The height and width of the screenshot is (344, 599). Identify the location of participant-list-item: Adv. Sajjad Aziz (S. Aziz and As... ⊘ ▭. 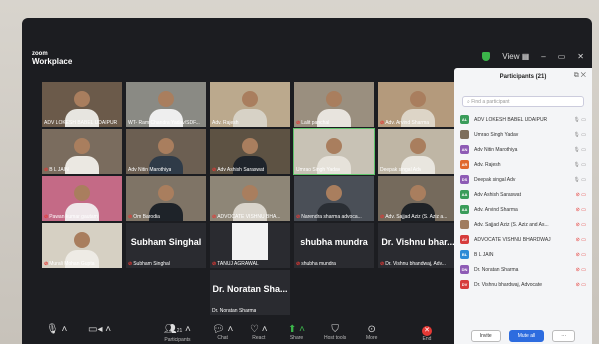
(524, 224).